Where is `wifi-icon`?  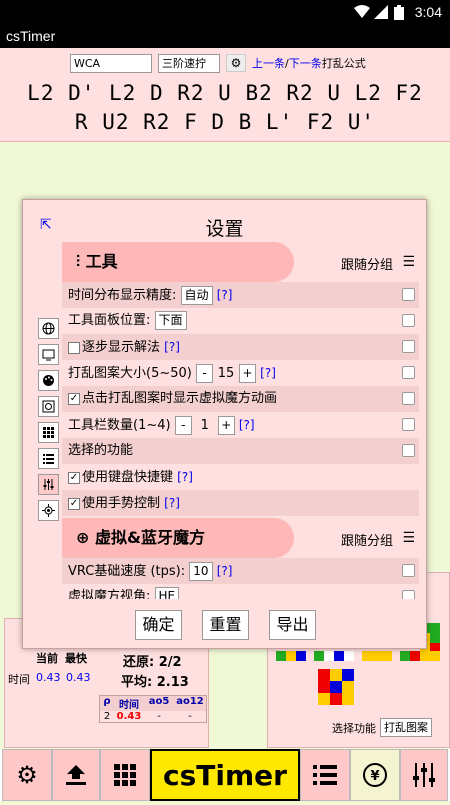 wifi-icon is located at coordinates (362, 13).